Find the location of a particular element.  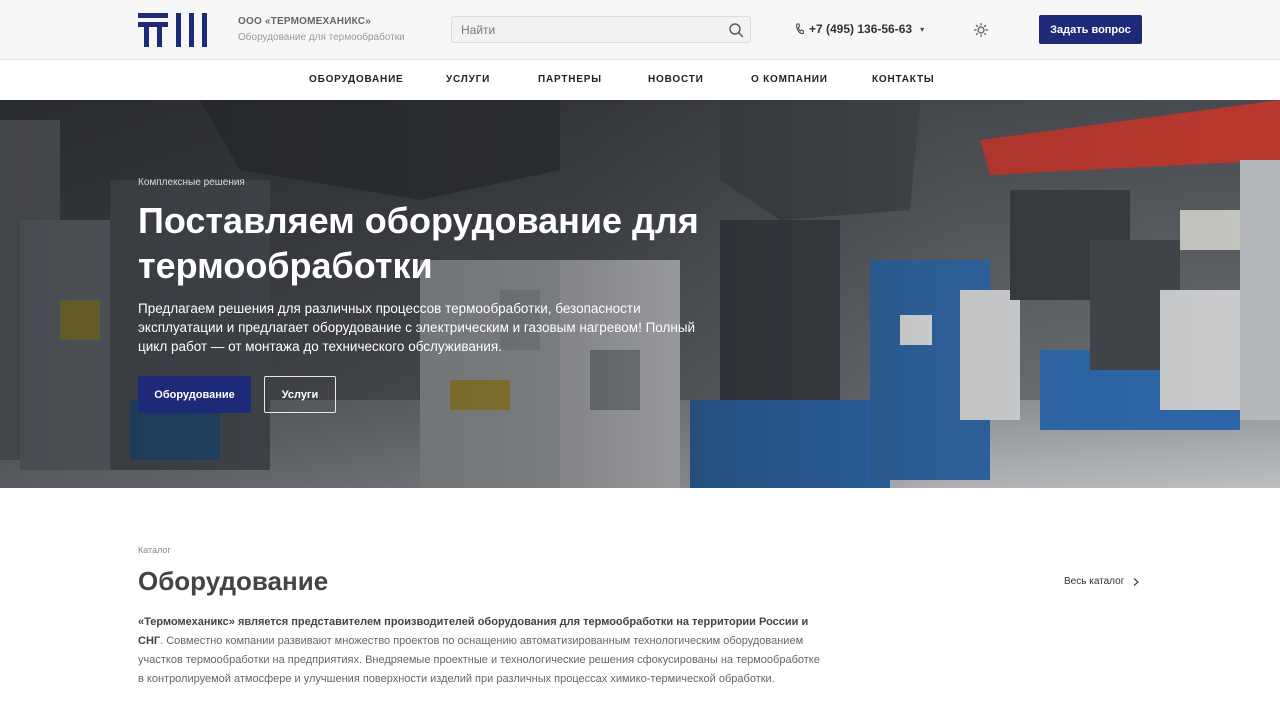

hero-kicker: Комплексные решения is located at coordinates (191, 182).